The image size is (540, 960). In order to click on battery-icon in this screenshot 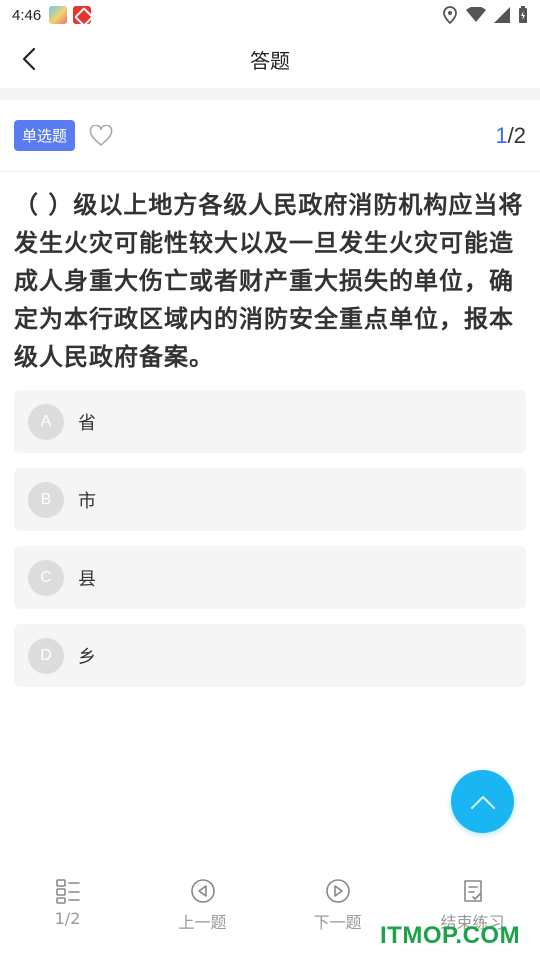, I will do `click(523, 14)`.